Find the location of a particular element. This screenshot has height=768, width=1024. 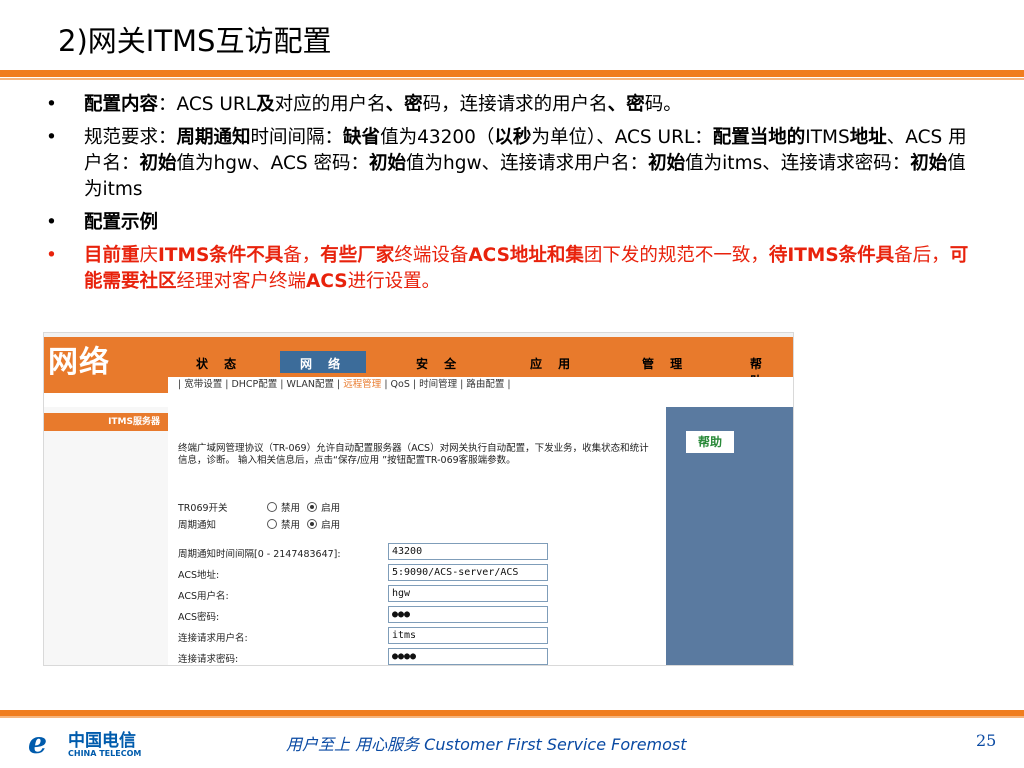

periodic-inform-label: 周期通知 is located at coordinates (197, 525).